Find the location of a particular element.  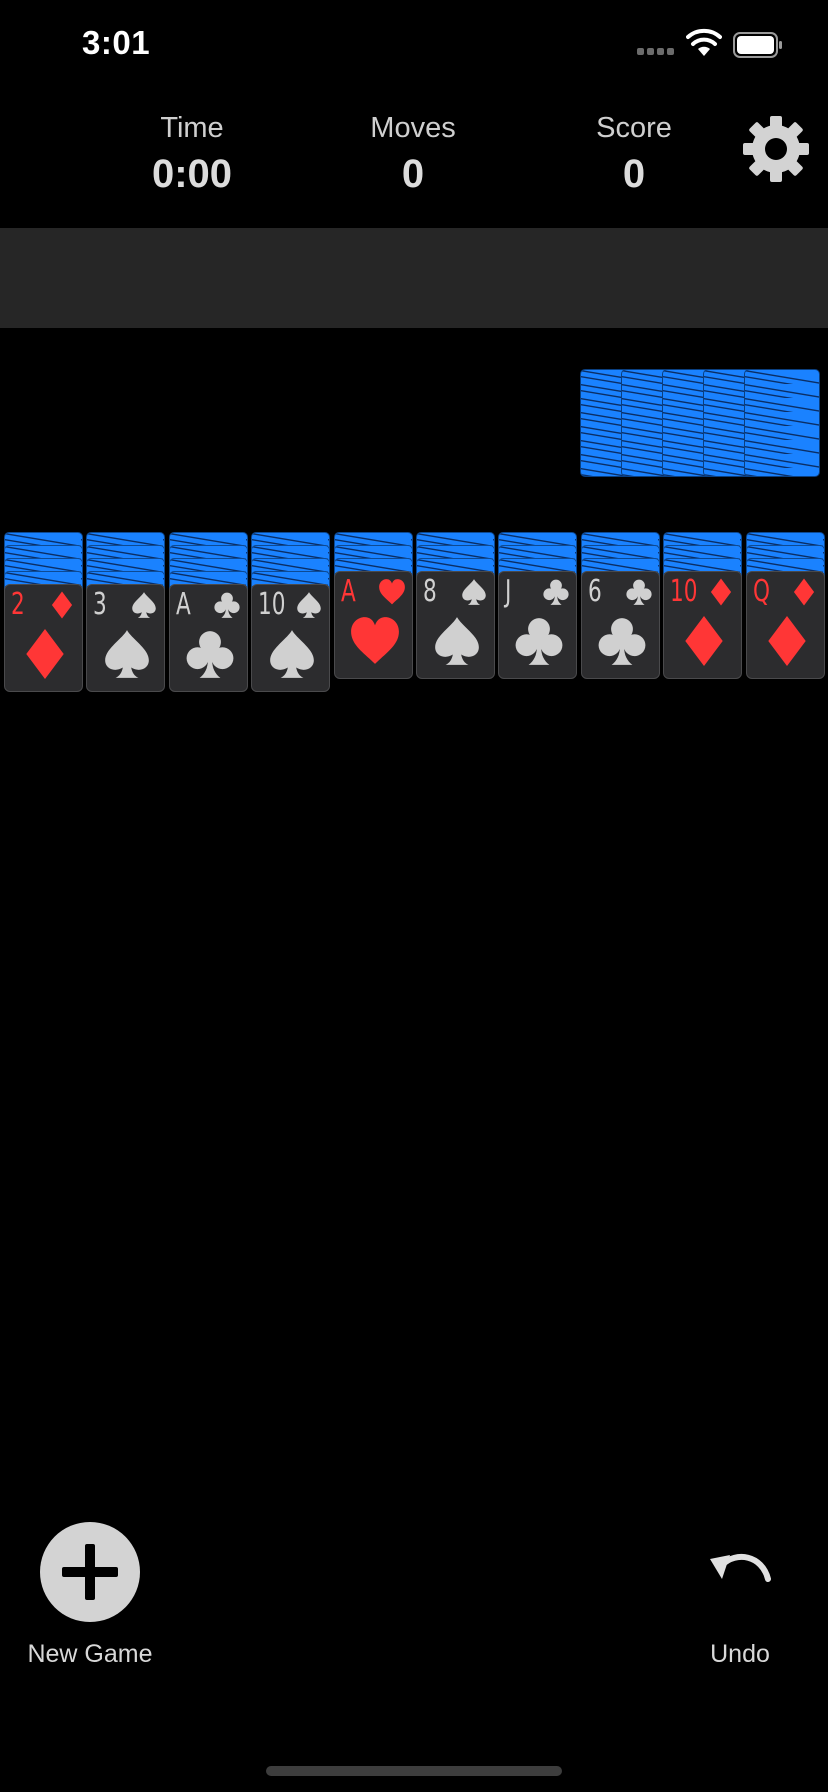

playing-card: 3 is located at coordinates (126, 638).